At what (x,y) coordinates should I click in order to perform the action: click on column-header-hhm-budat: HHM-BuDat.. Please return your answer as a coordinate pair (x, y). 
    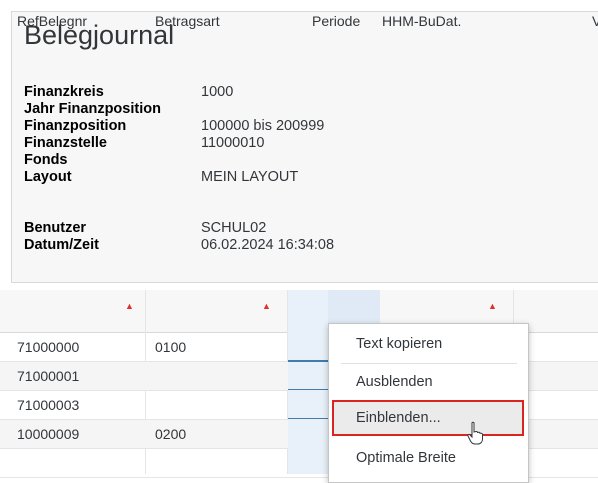
    Looking at the image, I should click on (421, 21).